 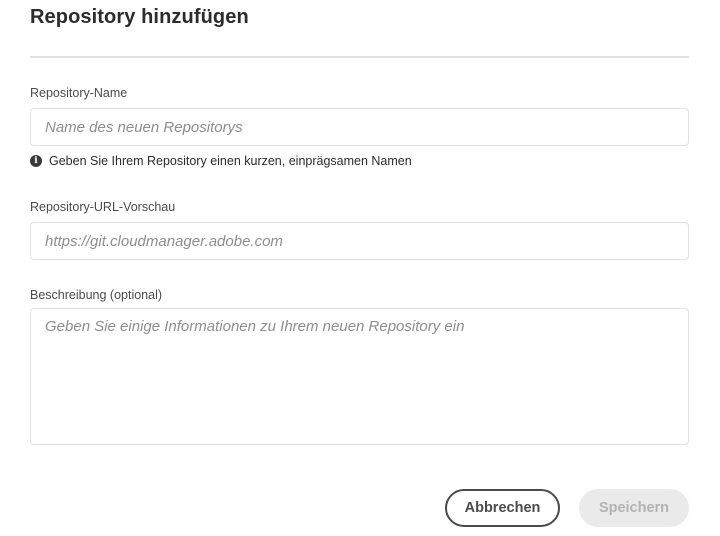 I want to click on header-divider, so click(x=359, y=57).